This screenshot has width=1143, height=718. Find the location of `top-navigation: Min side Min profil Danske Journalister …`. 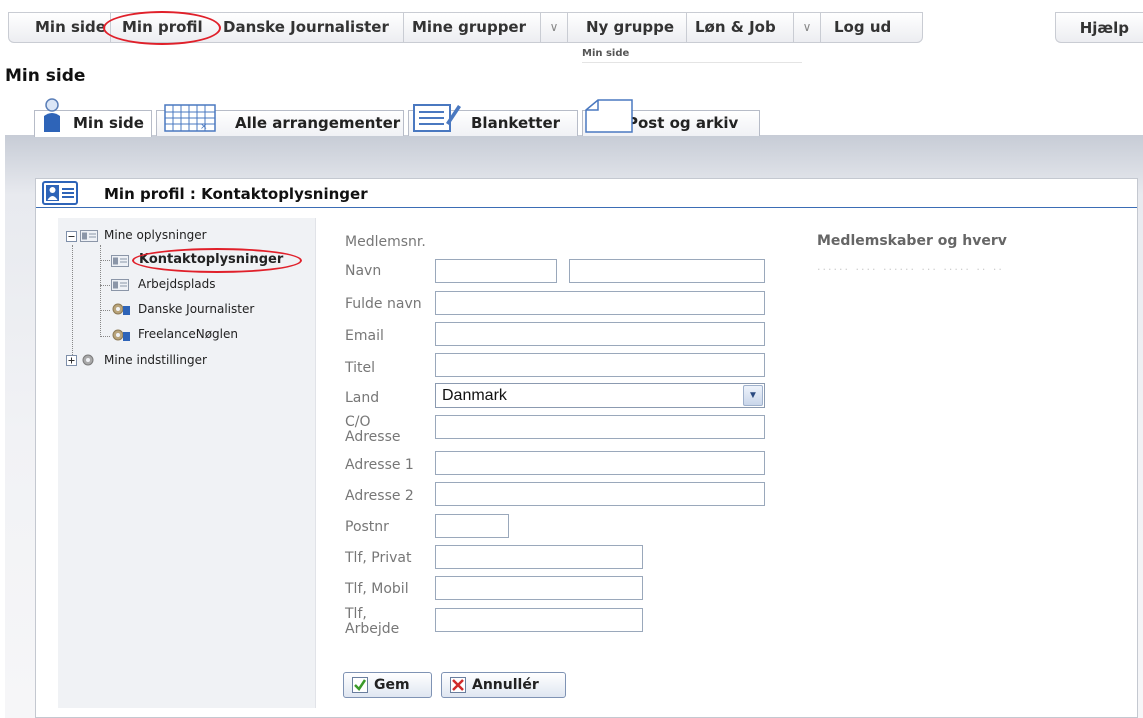

top-navigation: Min side Min profil Danske Journalister … is located at coordinates (571, 31).